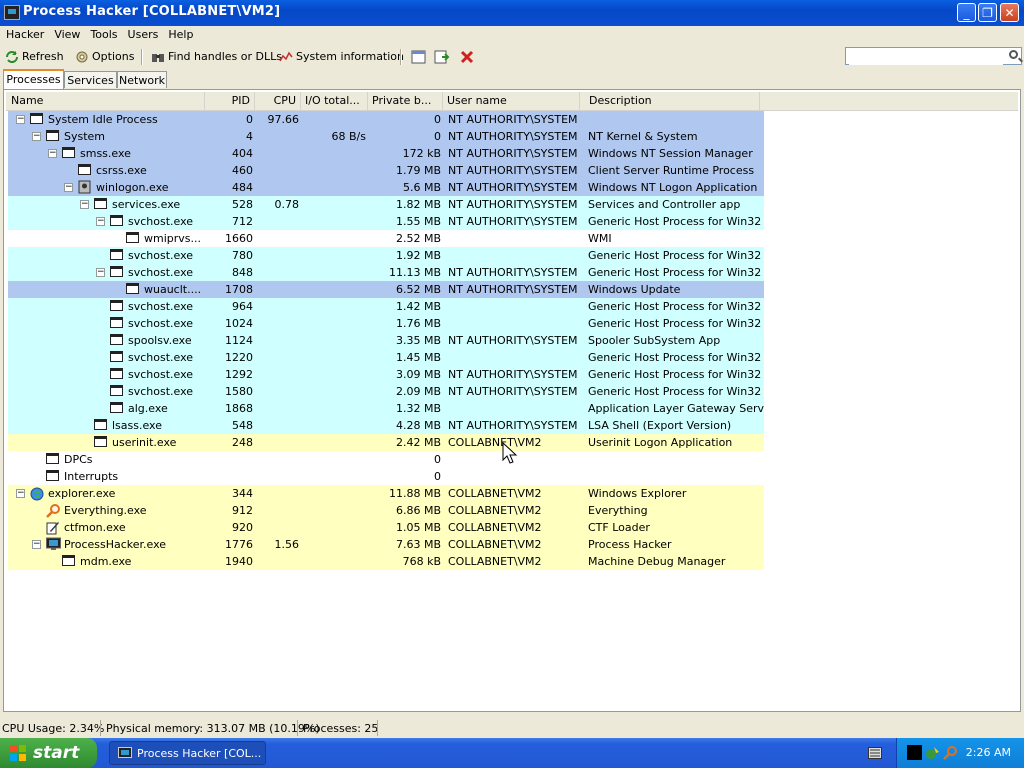 The image size is (1024, 768). I want to click on everything-search-icon, so click(951, 753).